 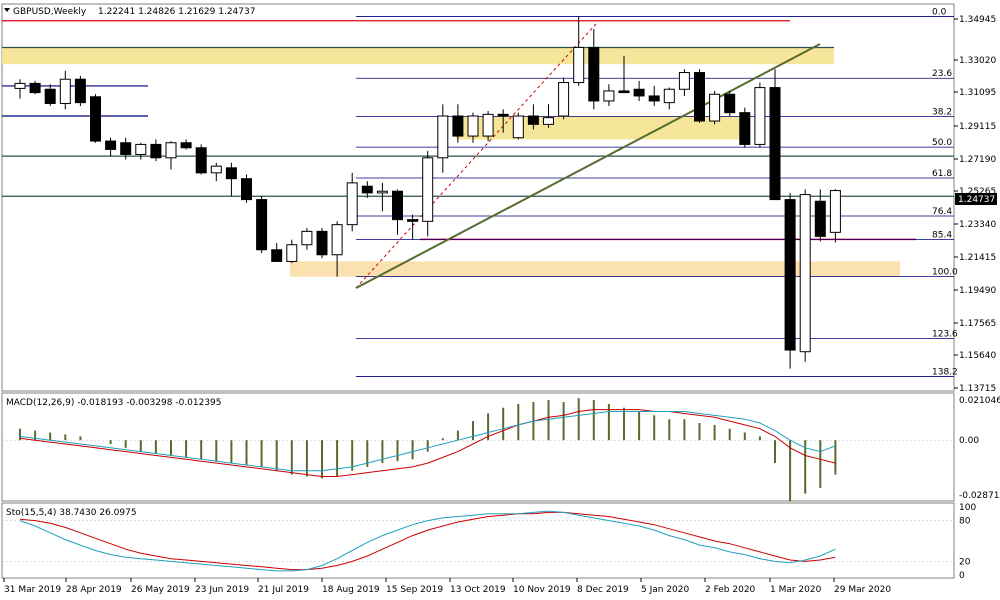 I want to click on date-label-10: 5 Jan 2020, so click(x=665, y=590).